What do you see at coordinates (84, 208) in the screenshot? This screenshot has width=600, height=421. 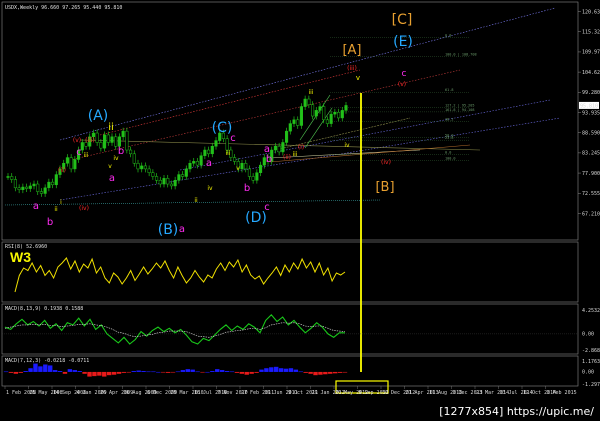 I see `wave-label: (iv)` at bounding box center [84, 208].